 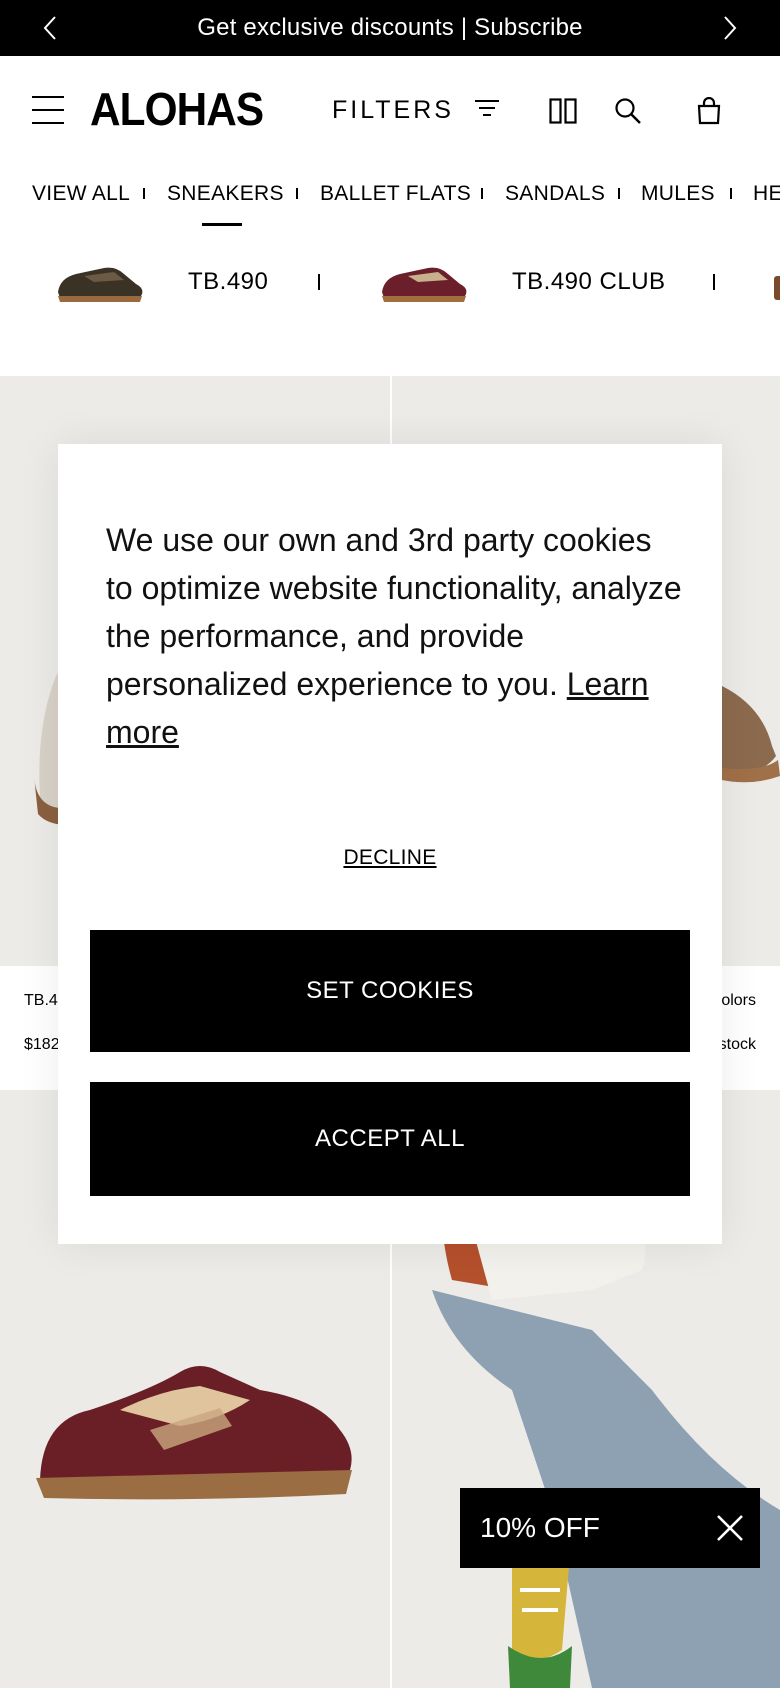 I want to click on model-row: TB.490 TB.490 CLUB, so click(x=390, y=281).